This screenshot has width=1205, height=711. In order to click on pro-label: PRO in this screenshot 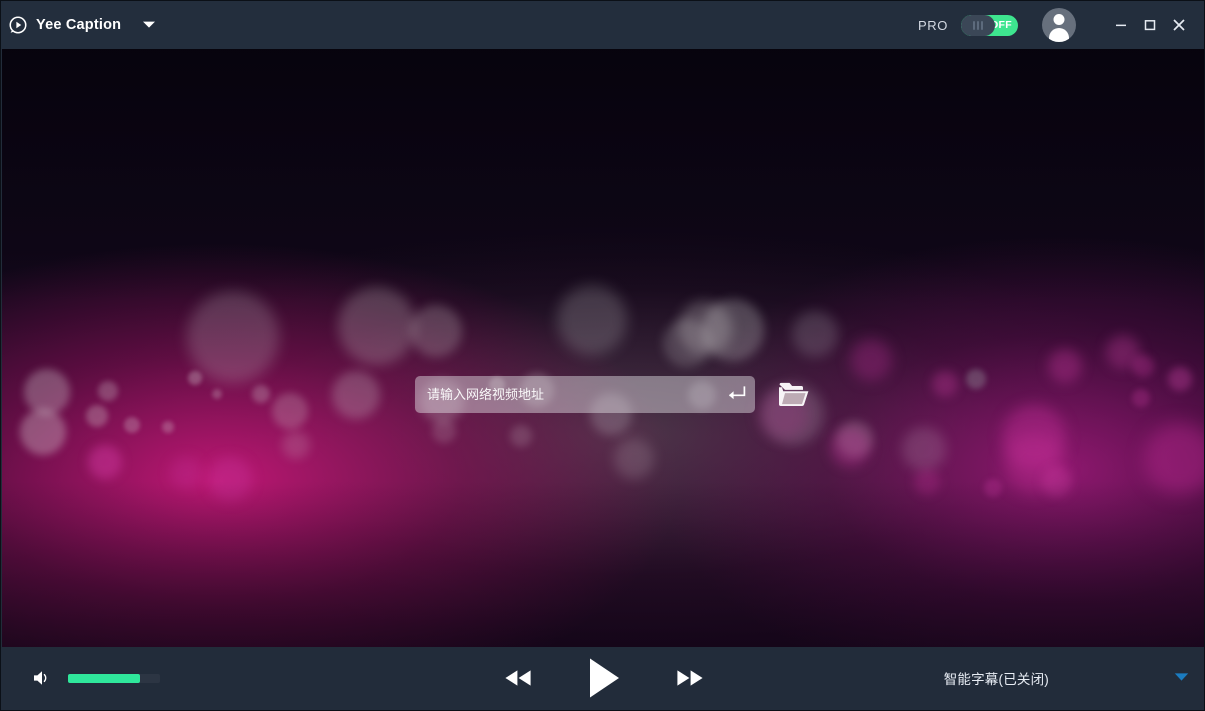, I will do `click(933, 25)`.